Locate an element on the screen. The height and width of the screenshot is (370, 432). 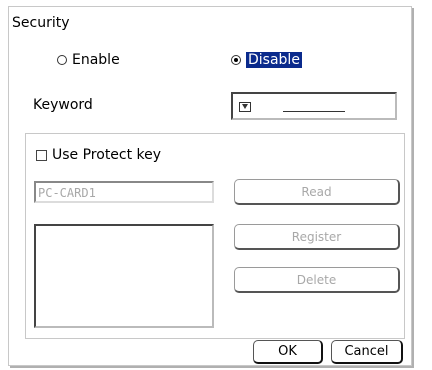
register-button: Register is located at coordinates (317, 237).